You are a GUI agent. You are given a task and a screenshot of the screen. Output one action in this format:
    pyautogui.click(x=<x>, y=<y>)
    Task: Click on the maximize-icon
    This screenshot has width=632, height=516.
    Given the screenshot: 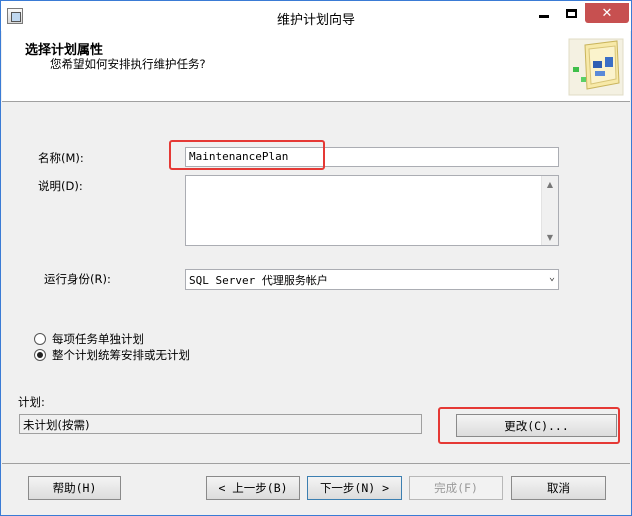 What is the action you would take?
    pyautogui.click(x=571, y=13)
    